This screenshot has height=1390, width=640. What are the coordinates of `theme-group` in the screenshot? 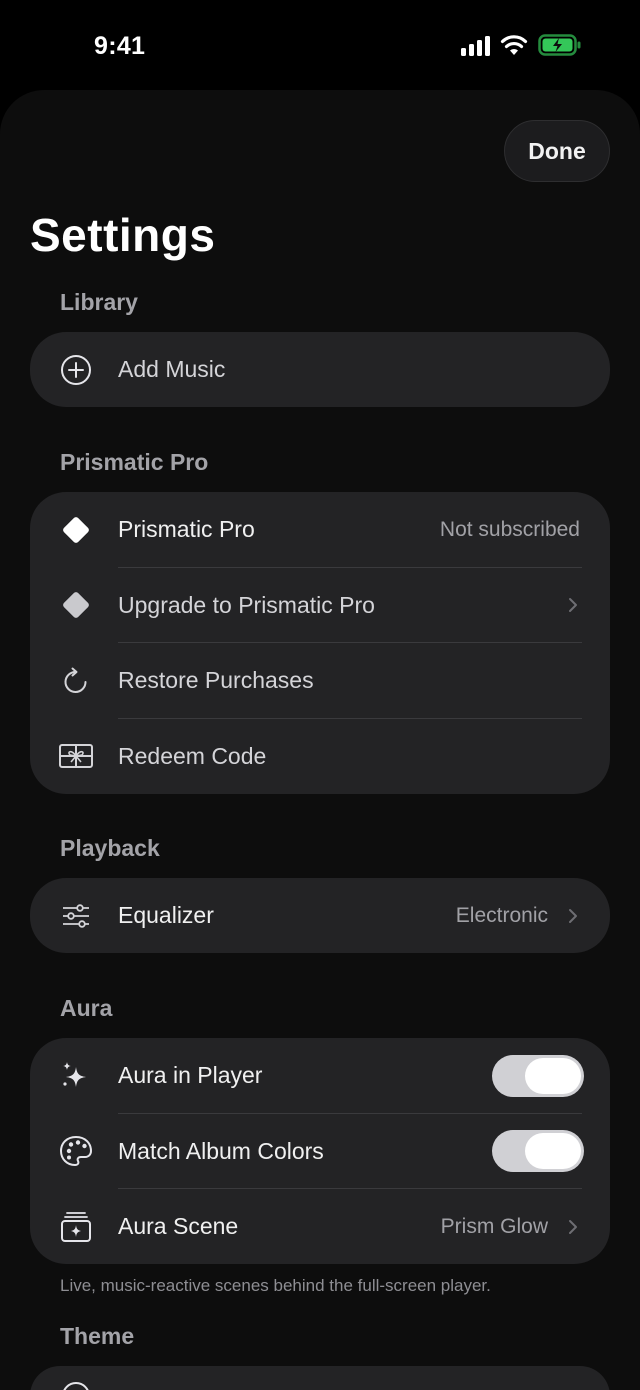 It's located at (320, 1378).